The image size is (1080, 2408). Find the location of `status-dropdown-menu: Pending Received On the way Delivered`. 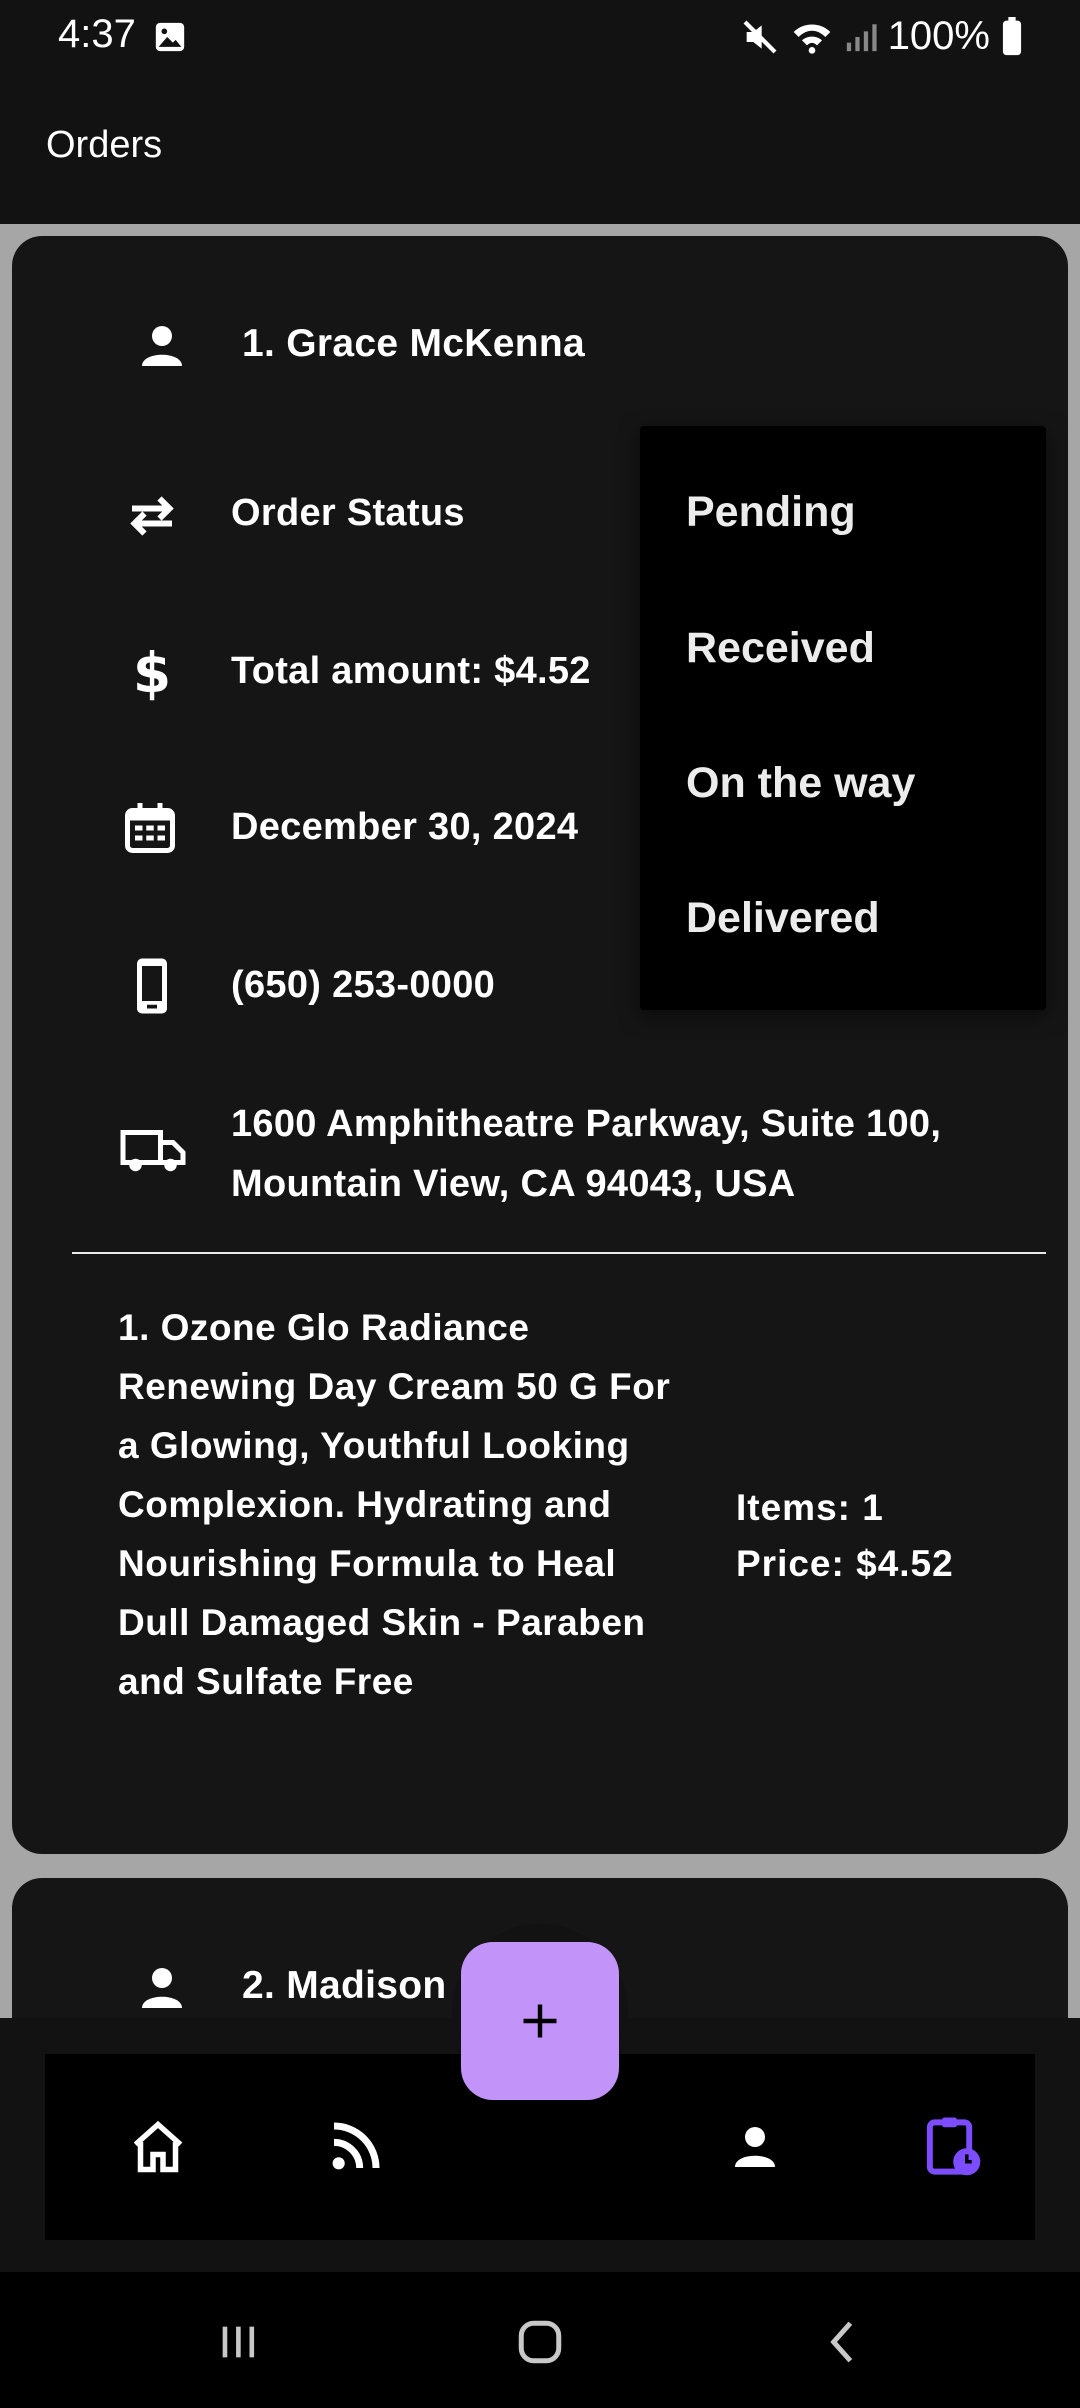

status-dropdown-menu: Pending Received On the way Delivered is located at coordinates (843, 718).